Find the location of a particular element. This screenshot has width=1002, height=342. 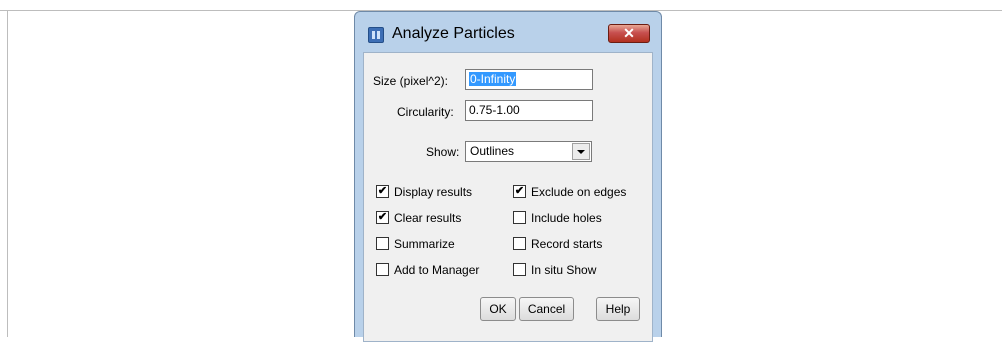

close-button: ✕ is located at coordinates (629, 33).